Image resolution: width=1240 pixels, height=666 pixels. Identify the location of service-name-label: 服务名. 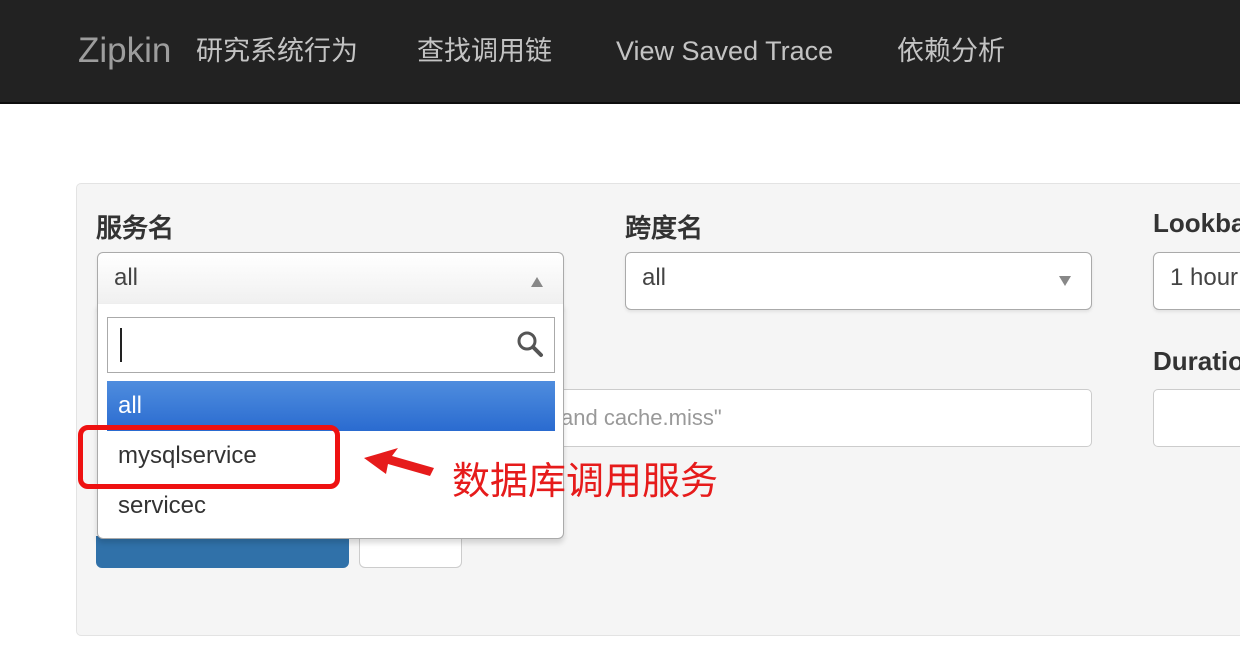
(135, 228).